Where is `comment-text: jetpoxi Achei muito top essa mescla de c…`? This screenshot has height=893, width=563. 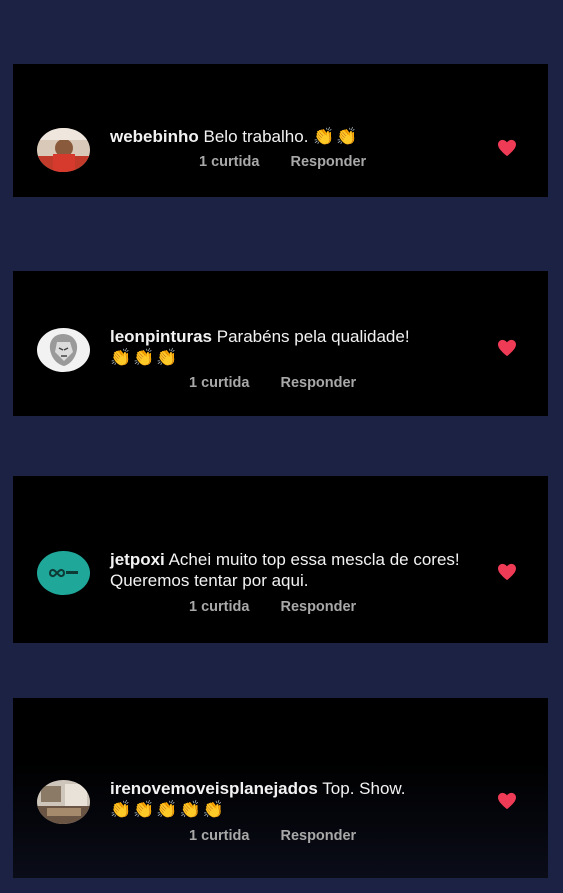 comment-text: jetpoxi Achei muito top essa mescla de c… is located at coordinates (300, 570).